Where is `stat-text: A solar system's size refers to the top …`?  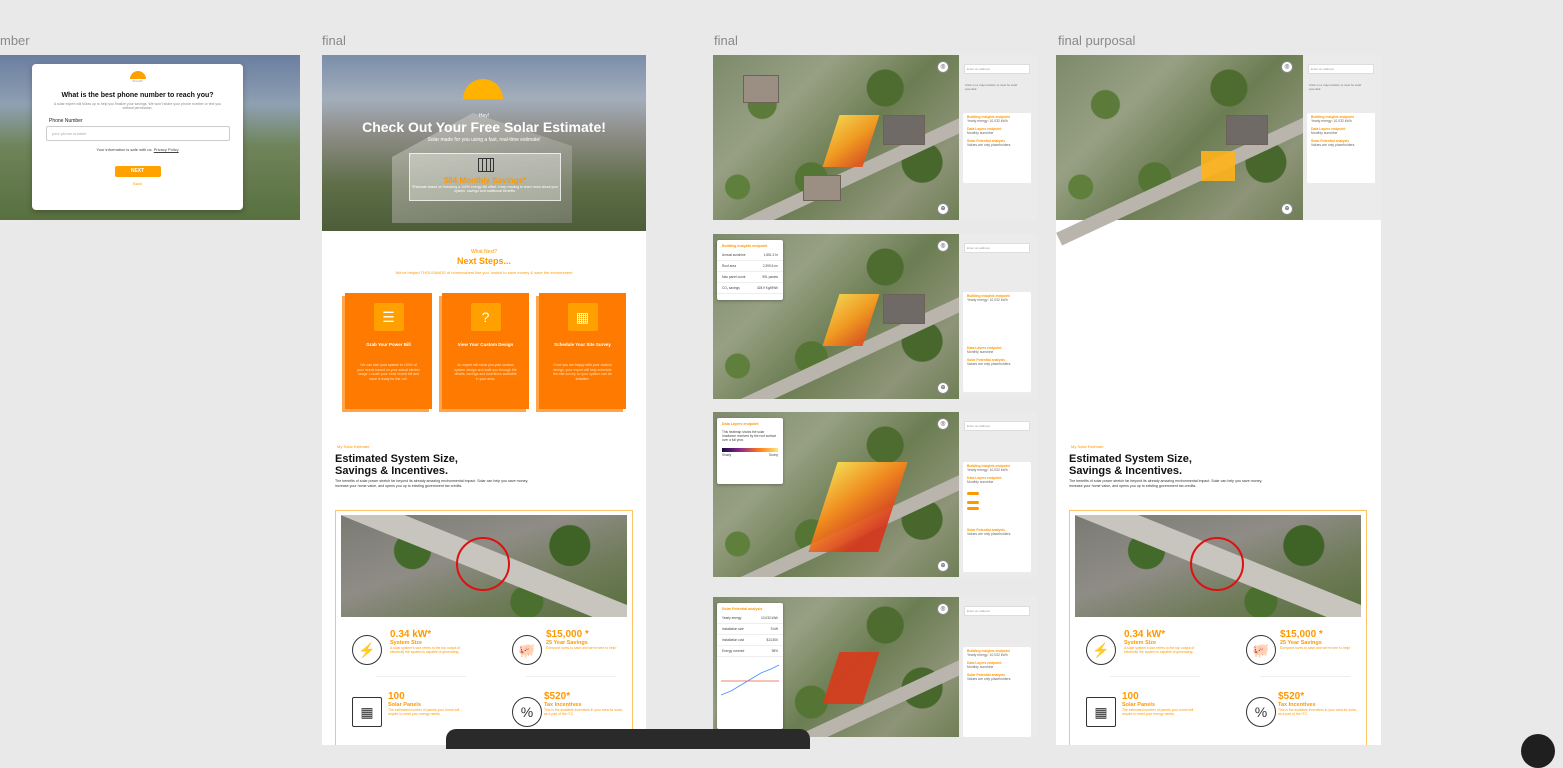
stat-text: A solar system's size refers to the top … is located at coordinates (1159, 650).